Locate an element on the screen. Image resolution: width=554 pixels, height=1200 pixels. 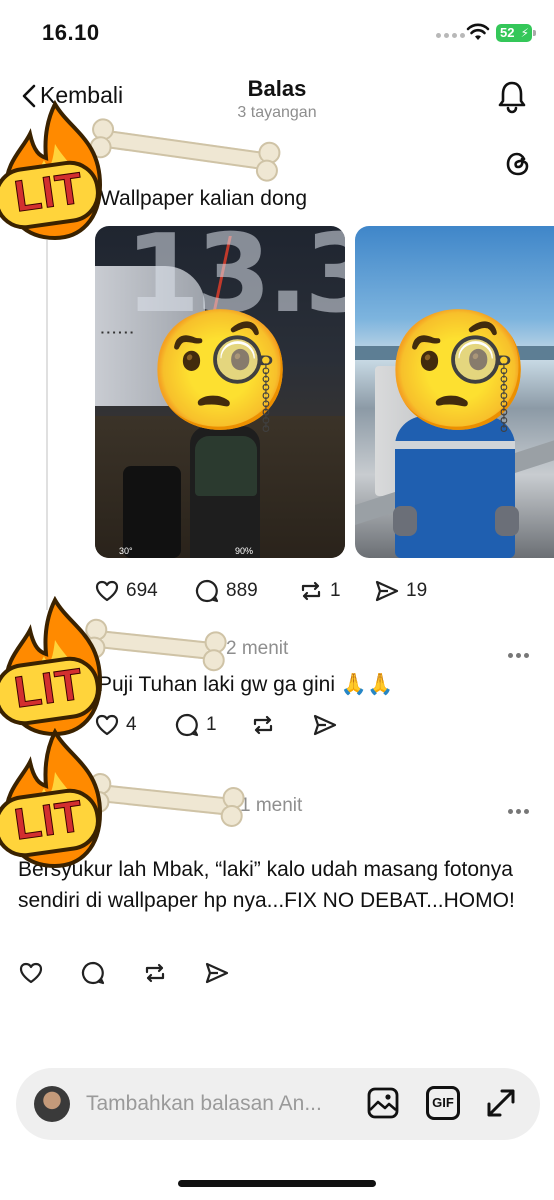
comment-button: 1 is located at coordinates (212, 725).